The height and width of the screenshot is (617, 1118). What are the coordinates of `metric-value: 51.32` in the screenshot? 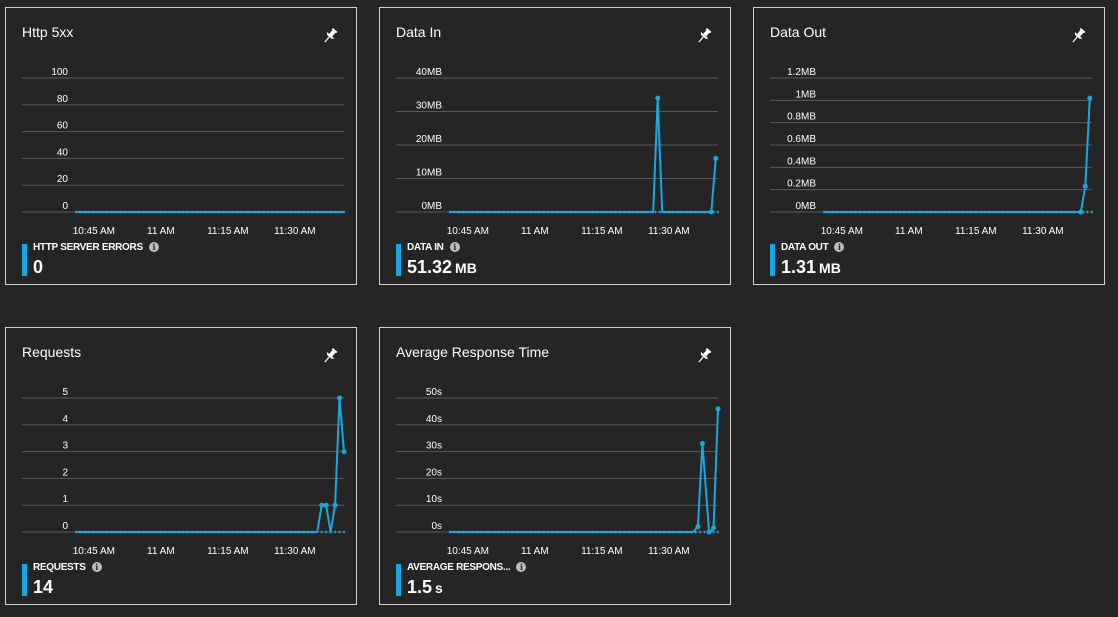 It's located at (430, 267).